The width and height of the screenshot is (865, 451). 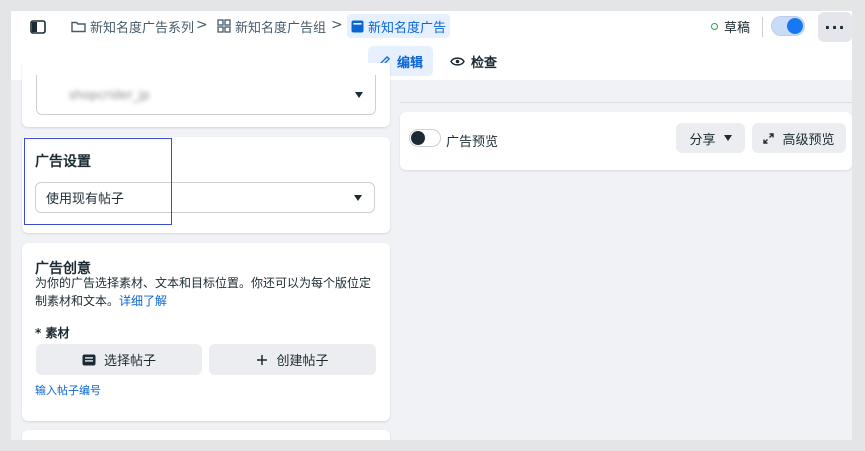 I want to click on media-label: * 素材, so click(x=52, y=333).